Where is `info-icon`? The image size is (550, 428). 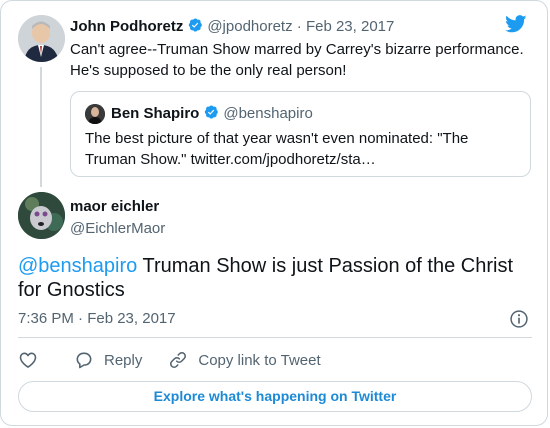
info-icon is located at coordinates (519, 319).